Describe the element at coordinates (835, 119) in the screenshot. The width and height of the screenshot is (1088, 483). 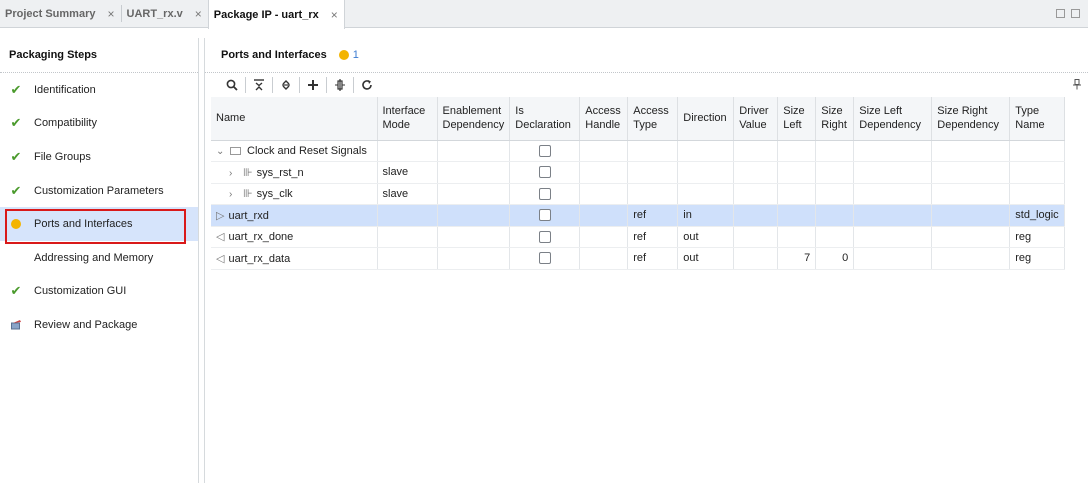
I see `column-header-size-right: Size Right` at that location.